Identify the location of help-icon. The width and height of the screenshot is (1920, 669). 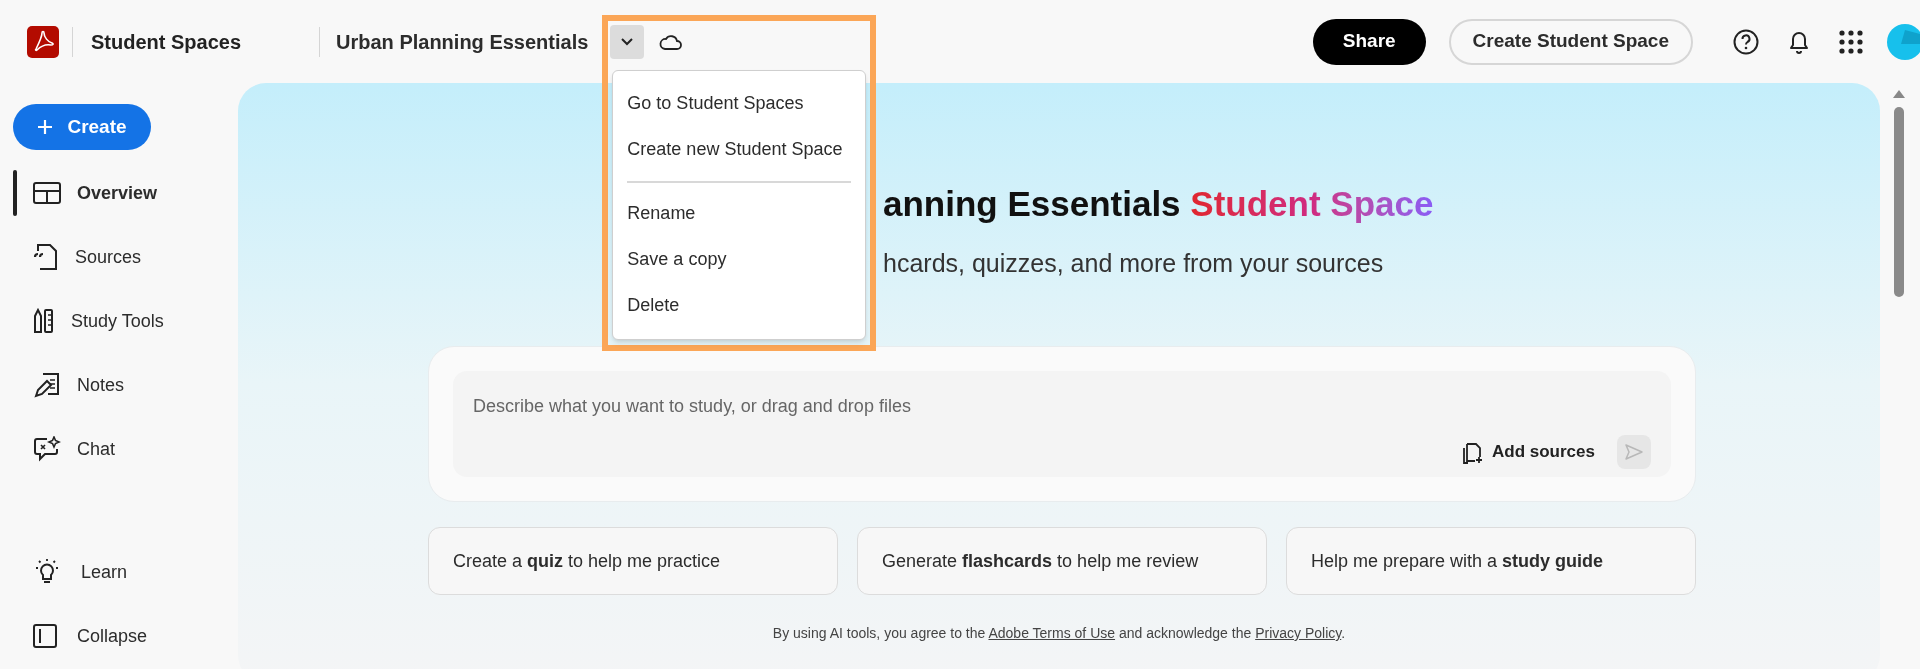
(1746, 41).